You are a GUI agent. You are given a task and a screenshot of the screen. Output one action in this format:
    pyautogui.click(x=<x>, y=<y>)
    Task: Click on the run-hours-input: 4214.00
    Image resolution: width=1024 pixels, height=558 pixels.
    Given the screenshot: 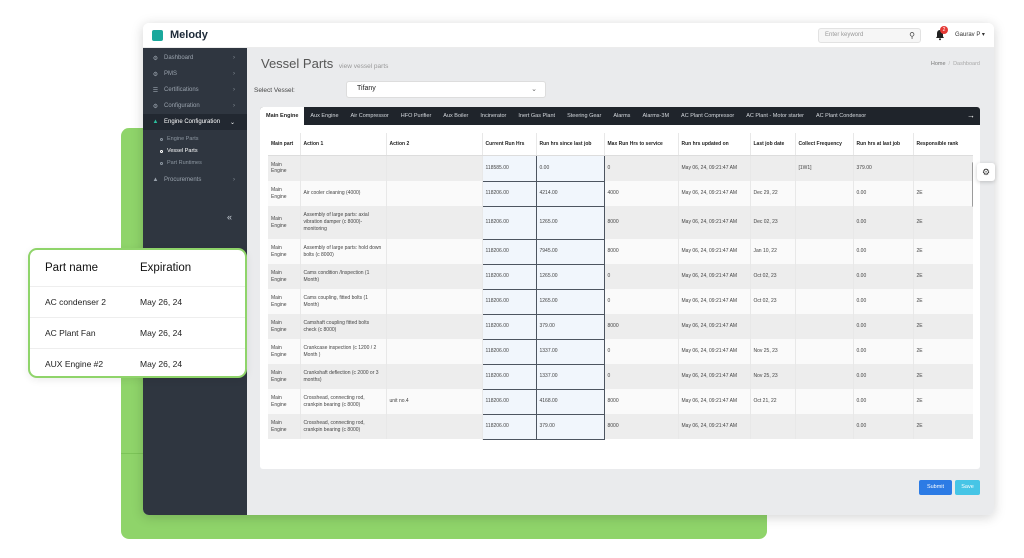 What is the action you would take?
    pyautogui.click(x=570, y=193)
    